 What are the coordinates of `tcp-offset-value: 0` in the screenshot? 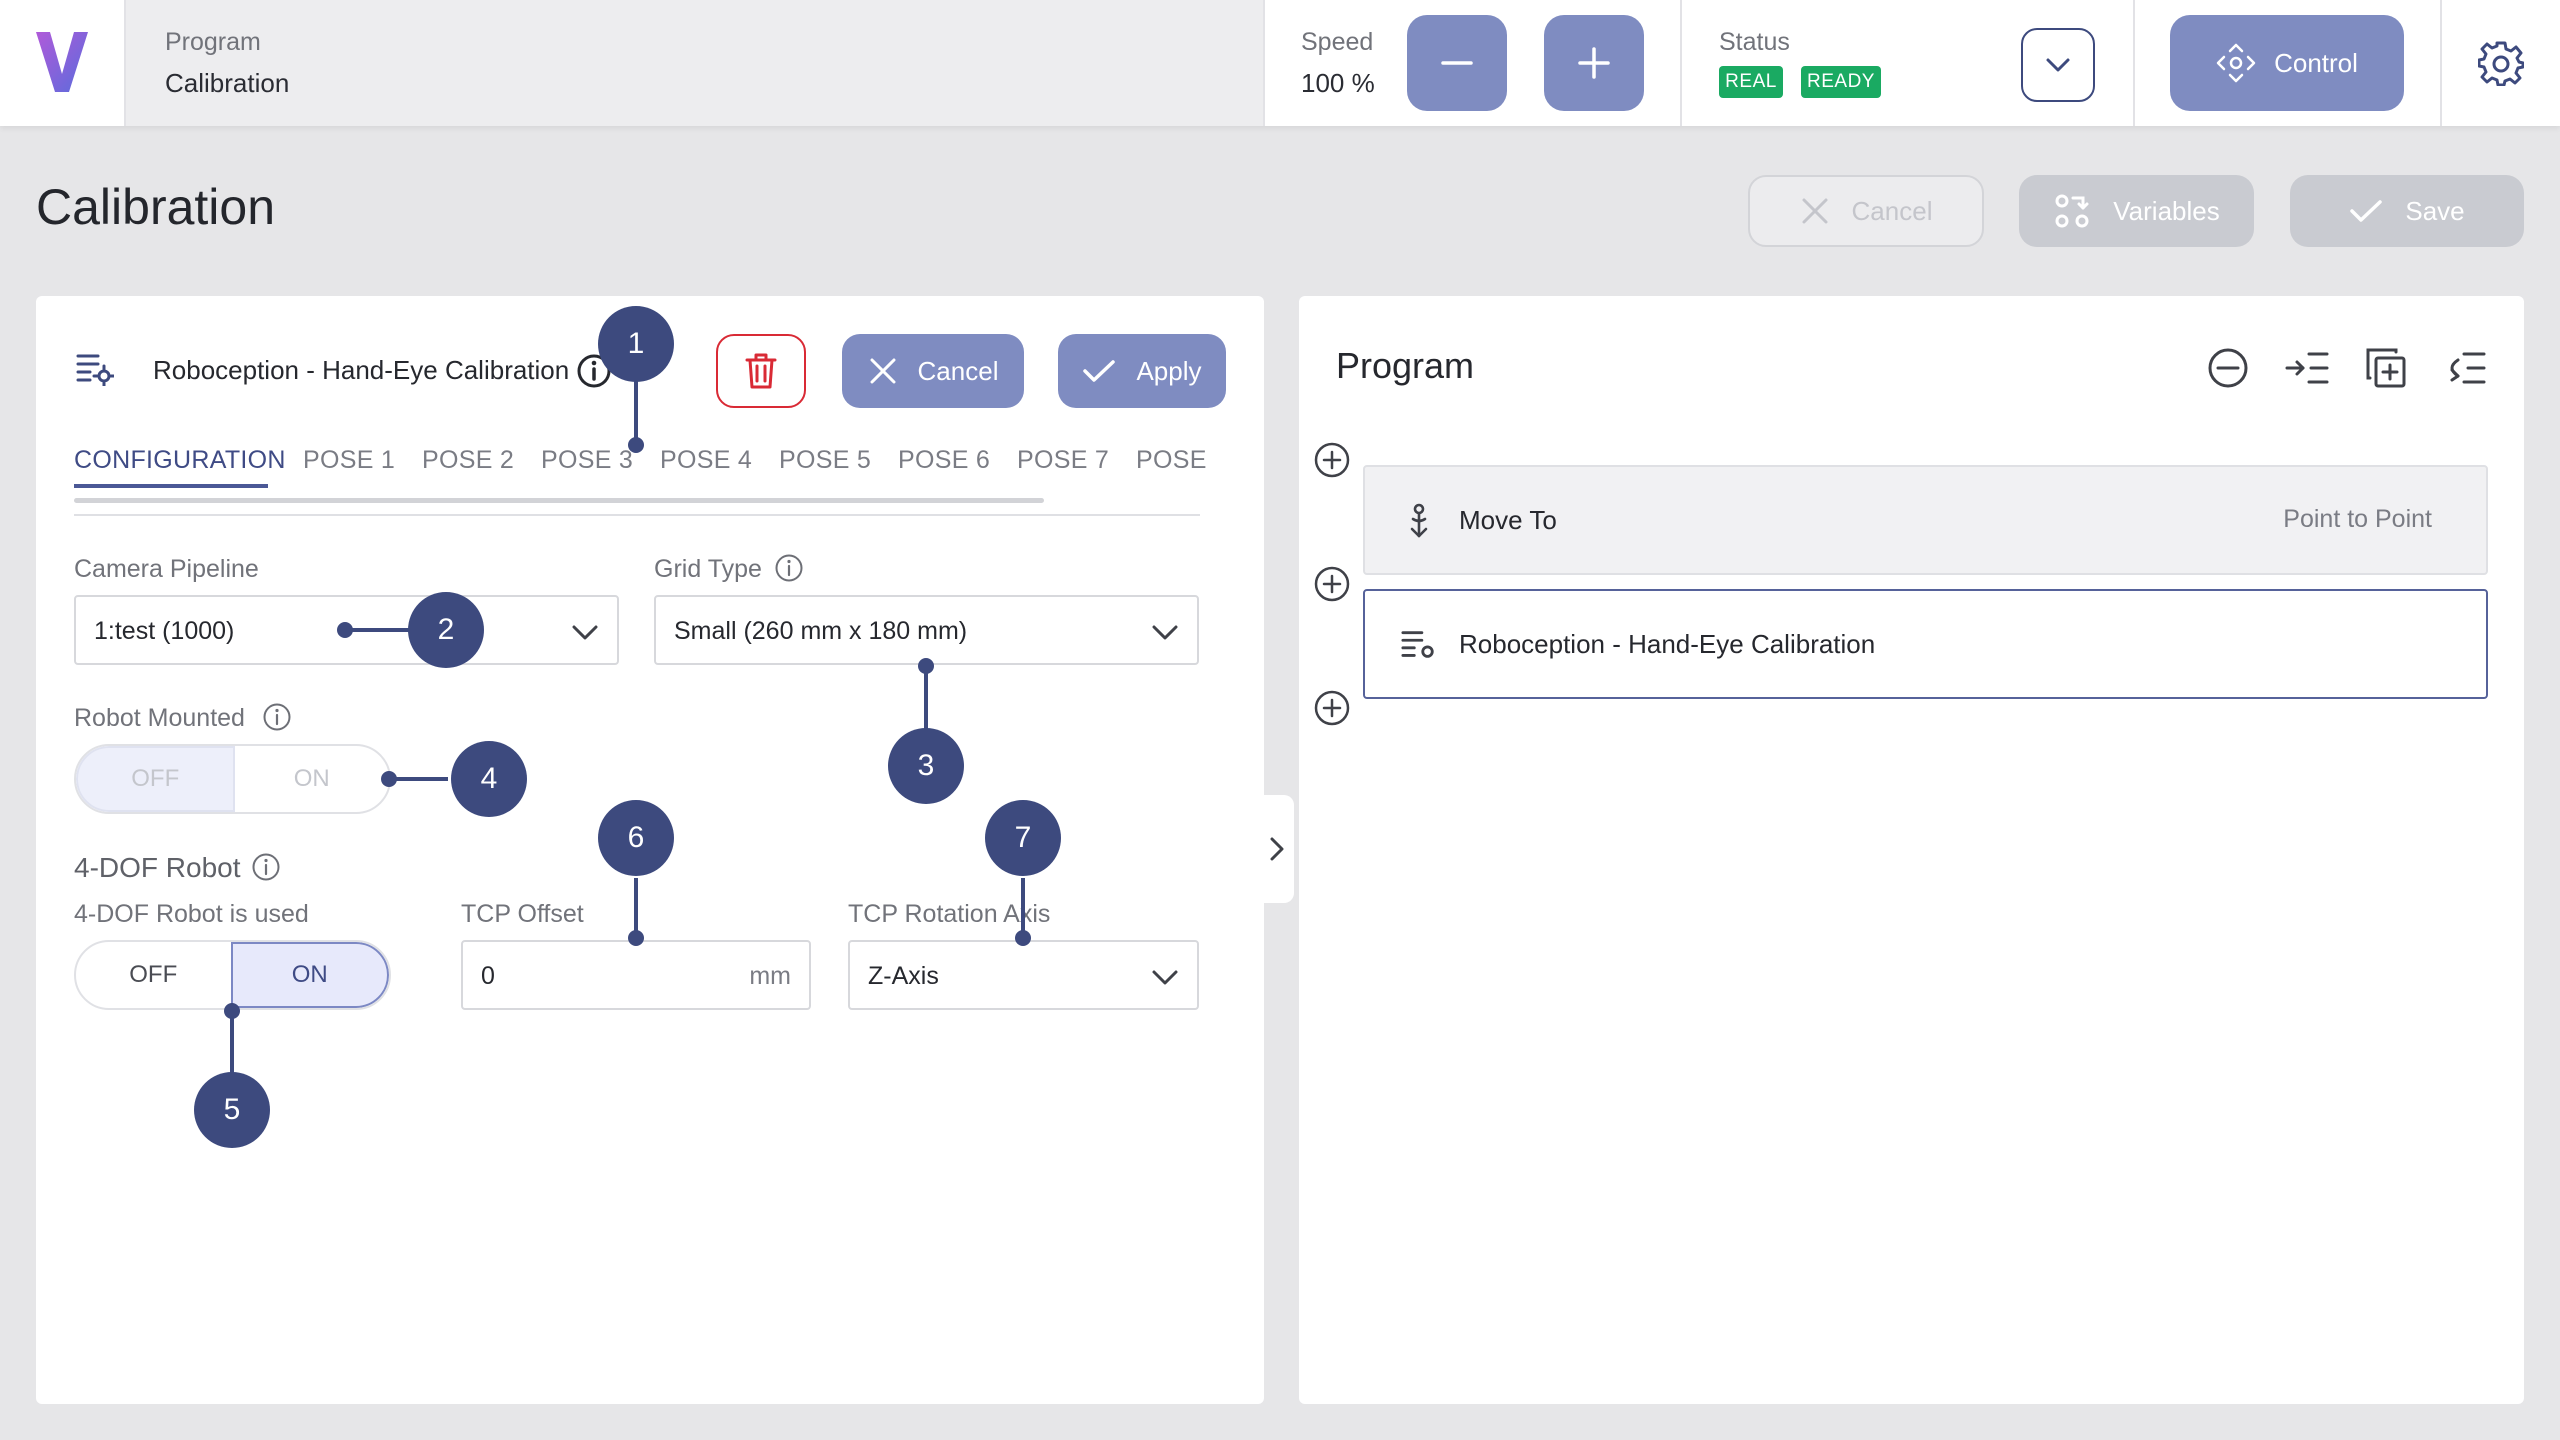 It's located at (488, 976).